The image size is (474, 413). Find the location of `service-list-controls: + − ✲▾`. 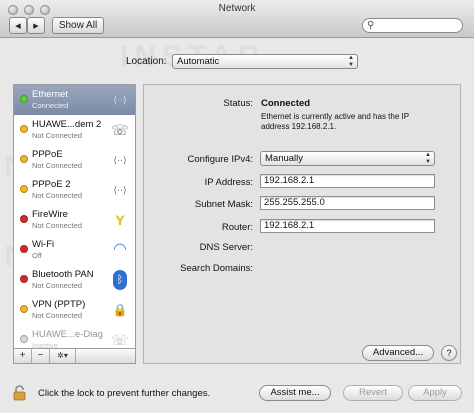

service-list-controls: + − ✲▾ is located at coordinates (74, 356).